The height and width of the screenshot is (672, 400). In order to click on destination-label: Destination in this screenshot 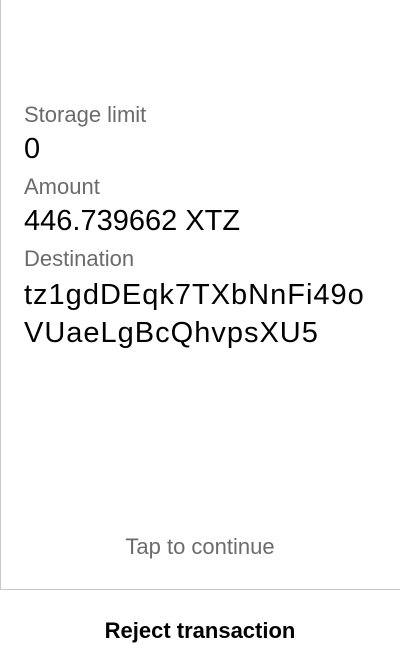, I will do `click(79, 258)`.